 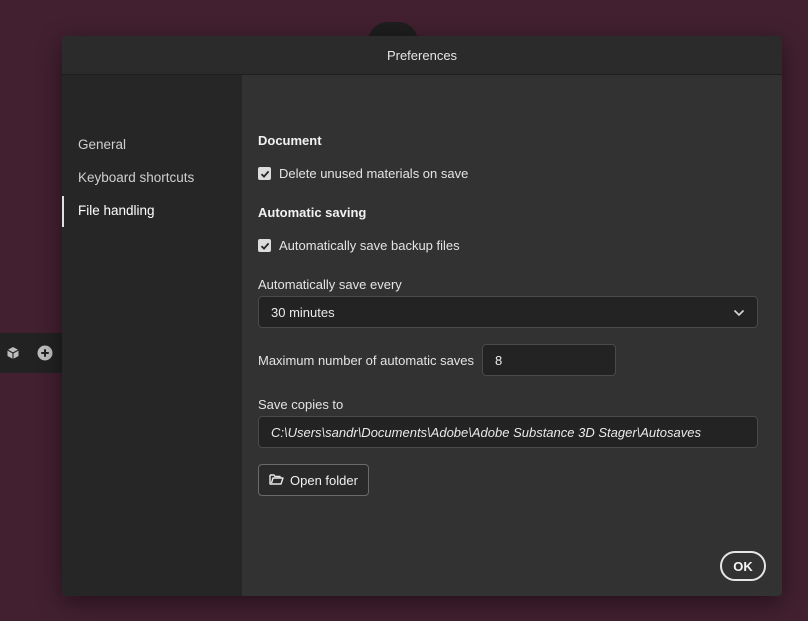 I want to click on open-folder-button: Open folder, so click(x=313, y=480).